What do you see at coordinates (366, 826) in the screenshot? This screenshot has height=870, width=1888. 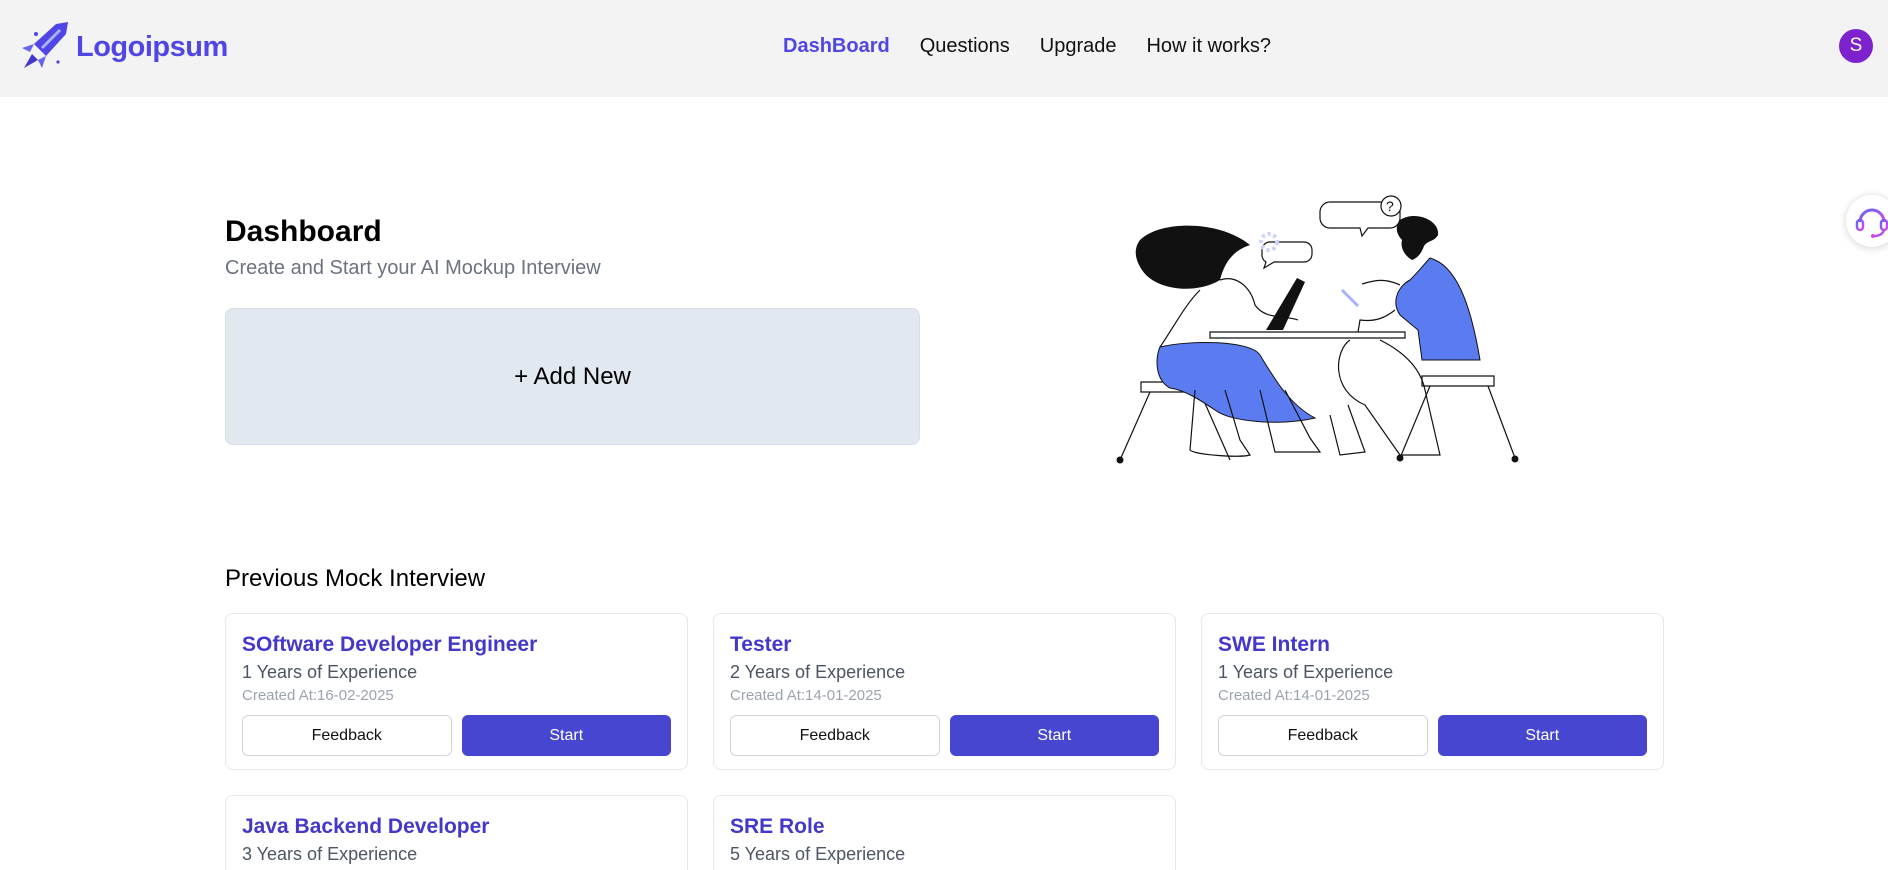 I see `interview-role: Java Backend Developer` at bounding box center [366, 826].